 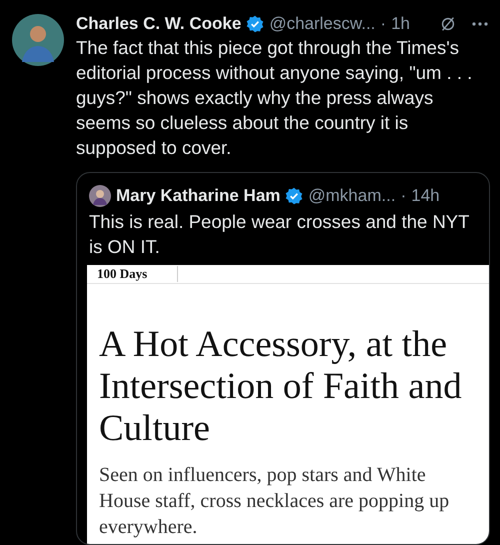 I want to click on article-summary: Seen on influencers, pop stars and White House staff, cross necklaces are popping up everywhere., so click(x=274, y=501).